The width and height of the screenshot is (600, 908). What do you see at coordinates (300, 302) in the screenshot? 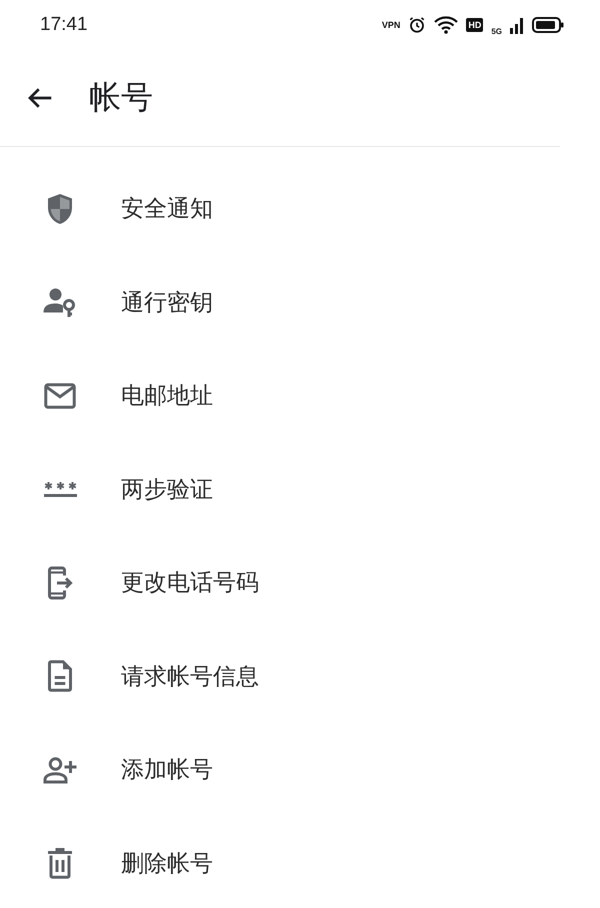
I see `menu-item: 通行密钥` at bounding box center [300, 302].